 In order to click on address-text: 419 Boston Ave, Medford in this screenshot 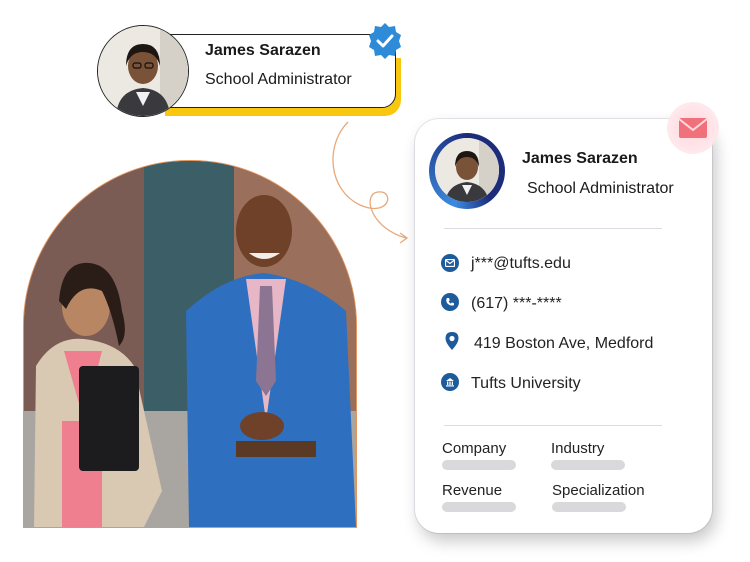, I will do `click(564, 343)`.